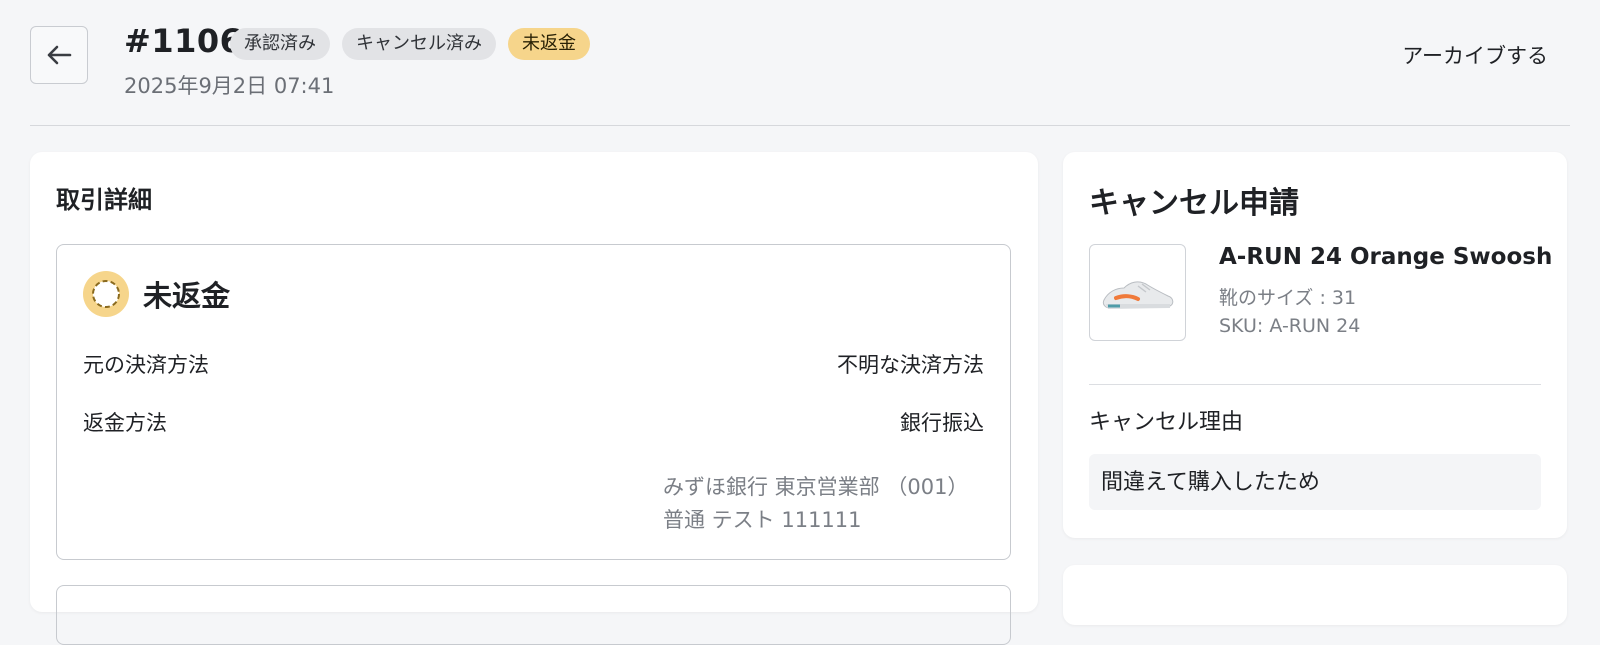 Image resolution: width=1600 pixels, height=645 pixels. Describe the element at coordinates (106, 294) in the screenshot. I see `pending-icon` at that location.